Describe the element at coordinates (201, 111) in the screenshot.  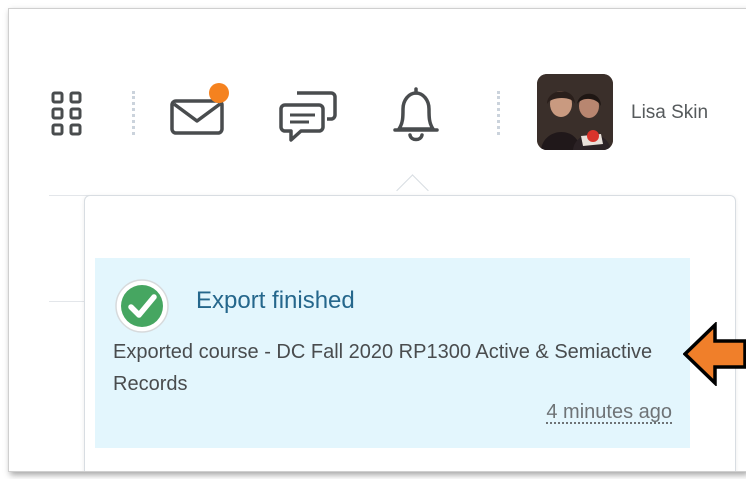
I see `mail-icon` at that location.